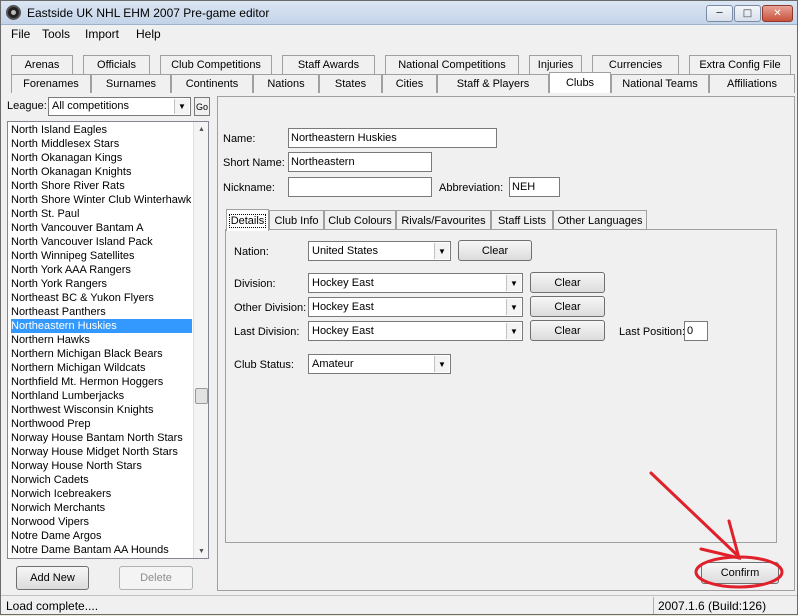  I want to click on tab-club-colours: Club Colours, so click(360, 220).